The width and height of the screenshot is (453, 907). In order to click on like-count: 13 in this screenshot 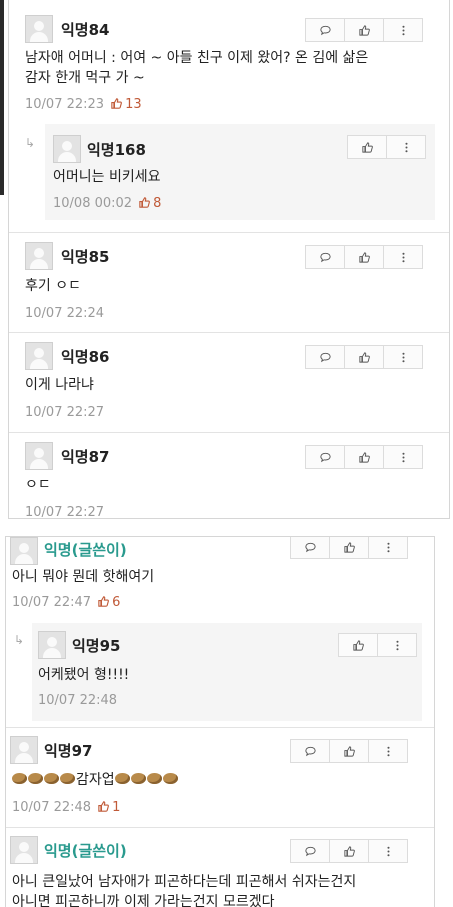, I will do `click(126, 104)`.